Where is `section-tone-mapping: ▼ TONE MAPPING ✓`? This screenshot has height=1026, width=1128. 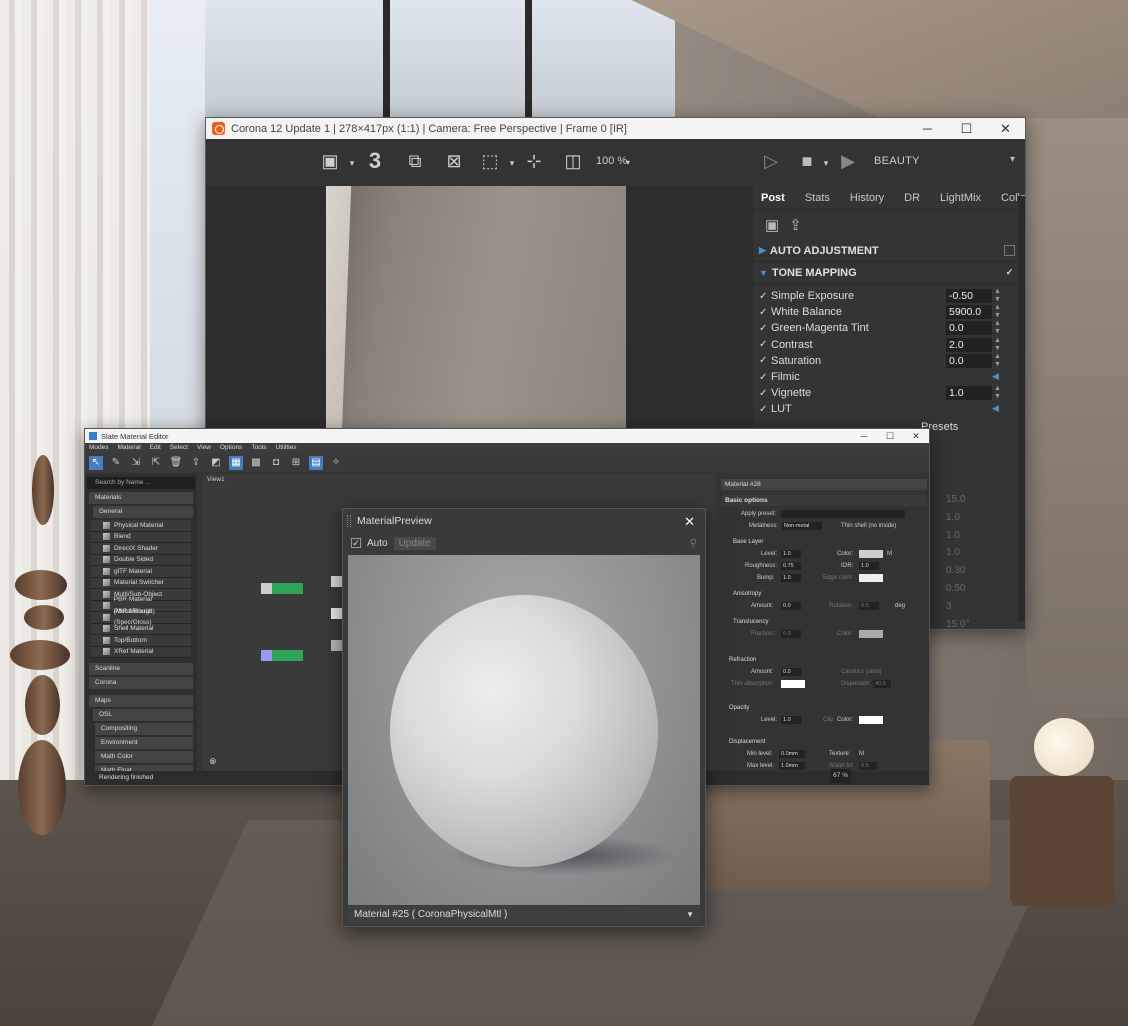
section-tone-mapping: ▼ TONE MAPPING ✓ is located at coordinates (889, 273).